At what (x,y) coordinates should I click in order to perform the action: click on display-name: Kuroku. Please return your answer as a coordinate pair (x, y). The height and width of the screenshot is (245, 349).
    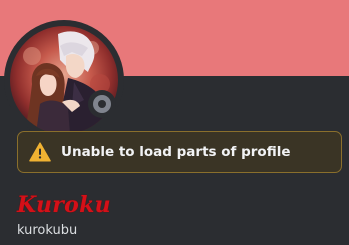
    Looking at the image, I should click on (64, 205).